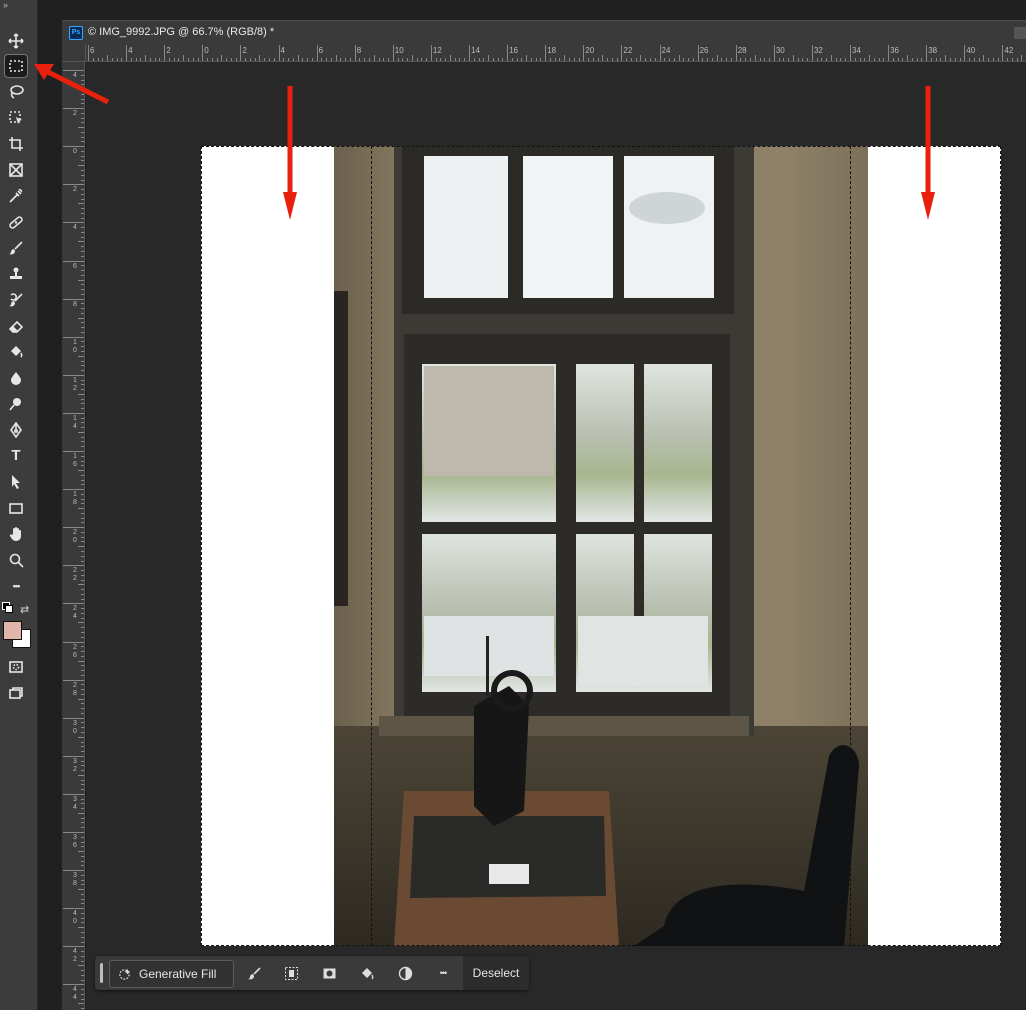 This screenshot has height=1010, width=1026. I want to click on ruler-label: 2 8, so click(75, 689).